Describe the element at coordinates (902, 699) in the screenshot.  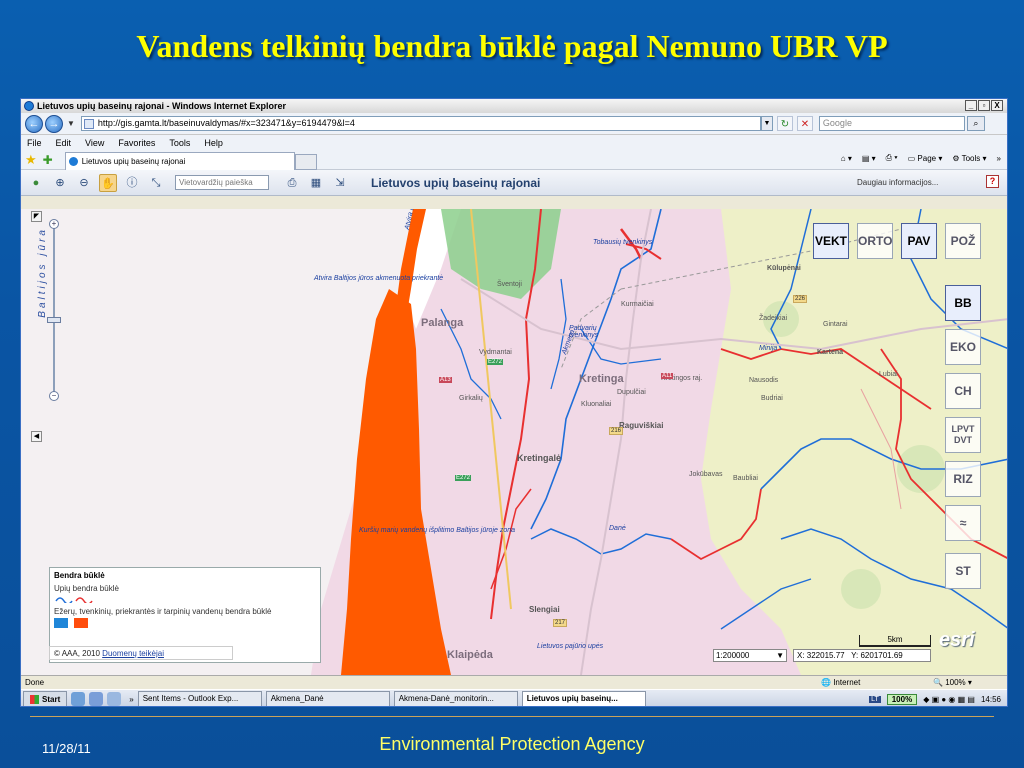
I see `zoom-tray-button: 100%` at that location.